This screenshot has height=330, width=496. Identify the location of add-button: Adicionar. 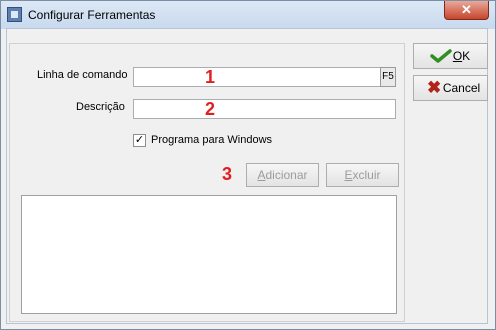
(282, 175).